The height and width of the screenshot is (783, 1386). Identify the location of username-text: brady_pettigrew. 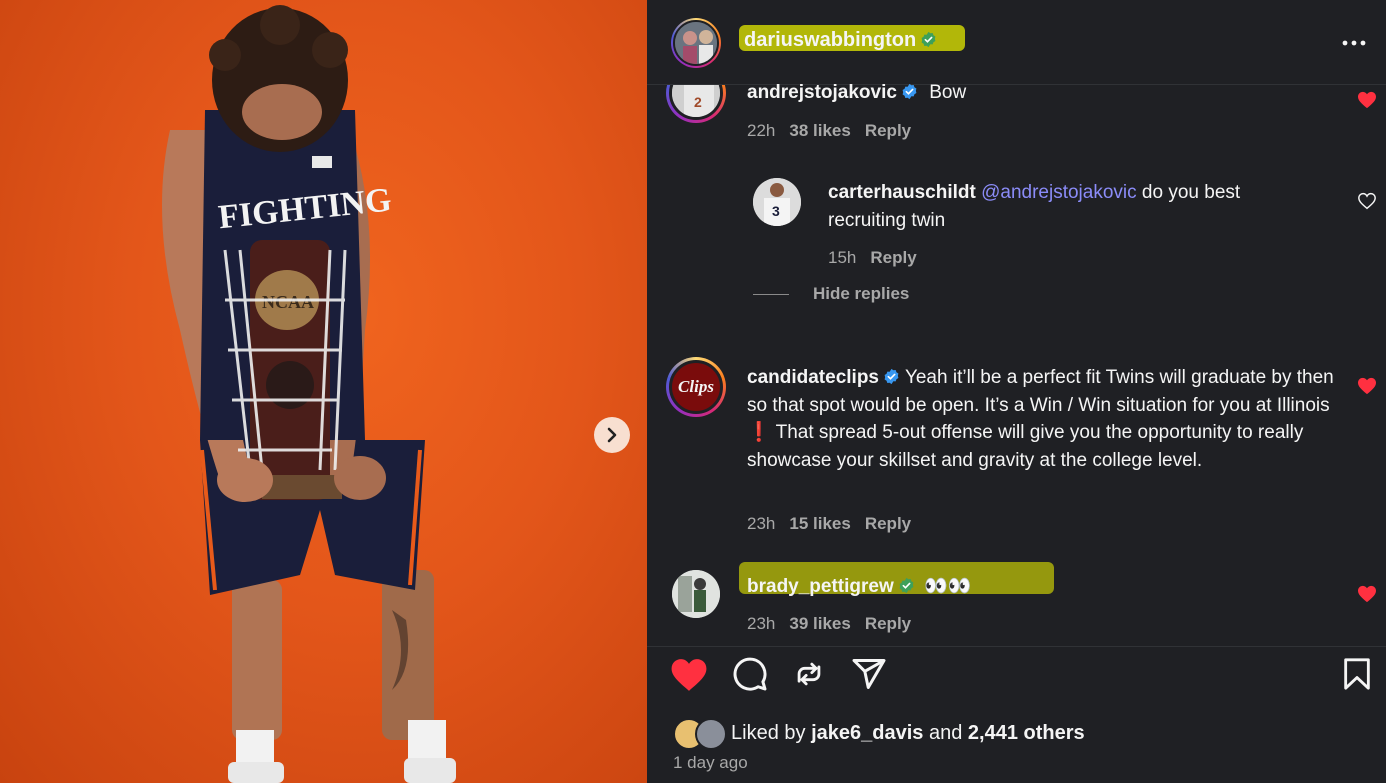
(820, 586).